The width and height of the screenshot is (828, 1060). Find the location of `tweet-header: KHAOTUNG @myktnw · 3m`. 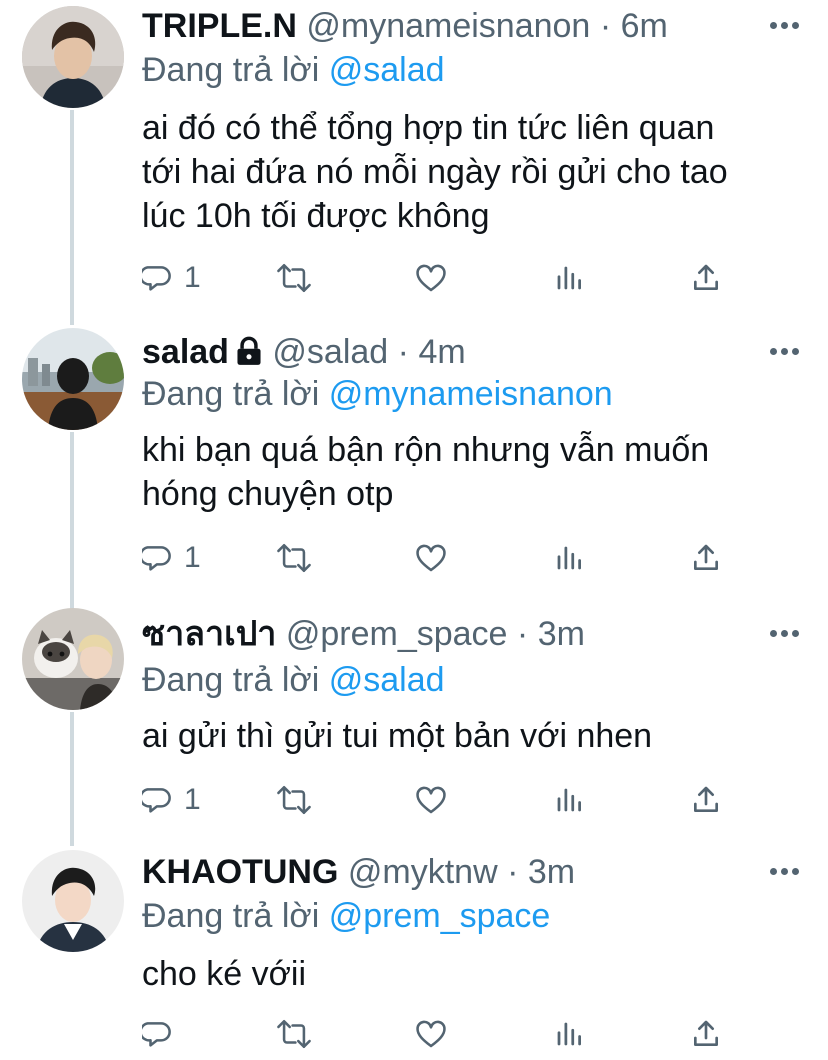

tweet-header: KHAOTUNG @myktnw · 3m is located at coordinates (358, 872).